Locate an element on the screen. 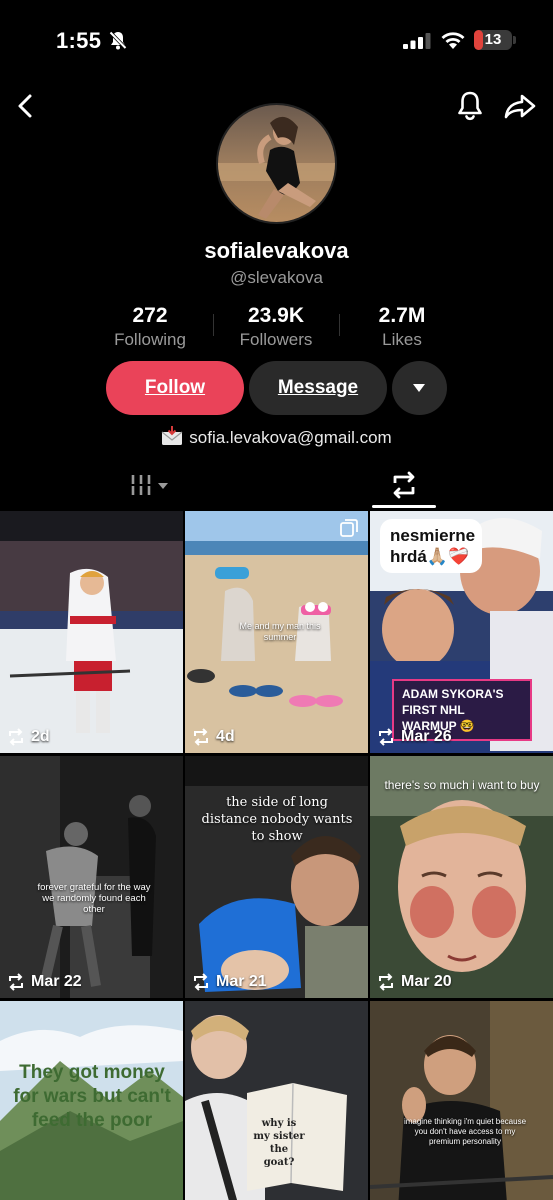 This screenshot has height=1200, width=553. repost-date: 4d is located at coordinates (213, 737).